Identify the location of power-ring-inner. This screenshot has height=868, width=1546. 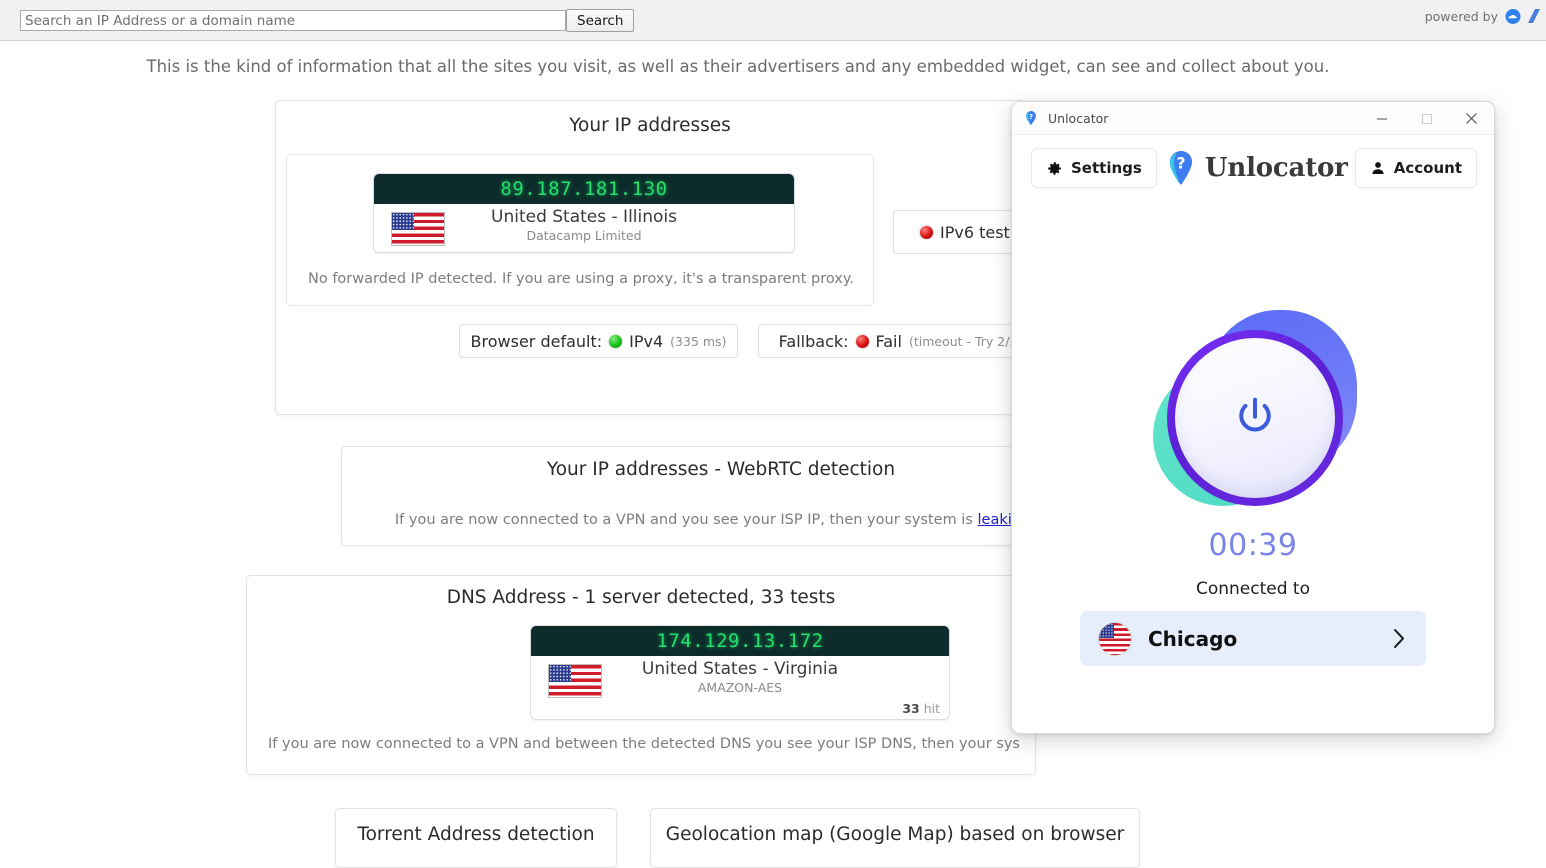
(1255, 418).